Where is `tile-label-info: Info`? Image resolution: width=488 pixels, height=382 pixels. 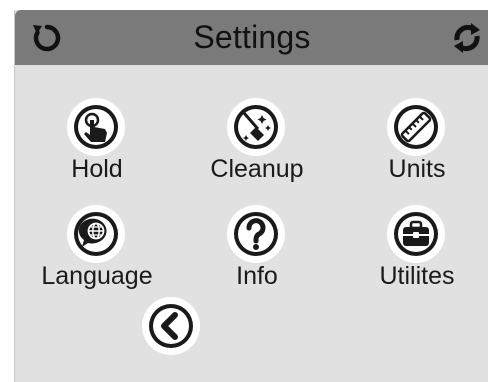 tile-label-info: Info is located at coordinates (257, 276).